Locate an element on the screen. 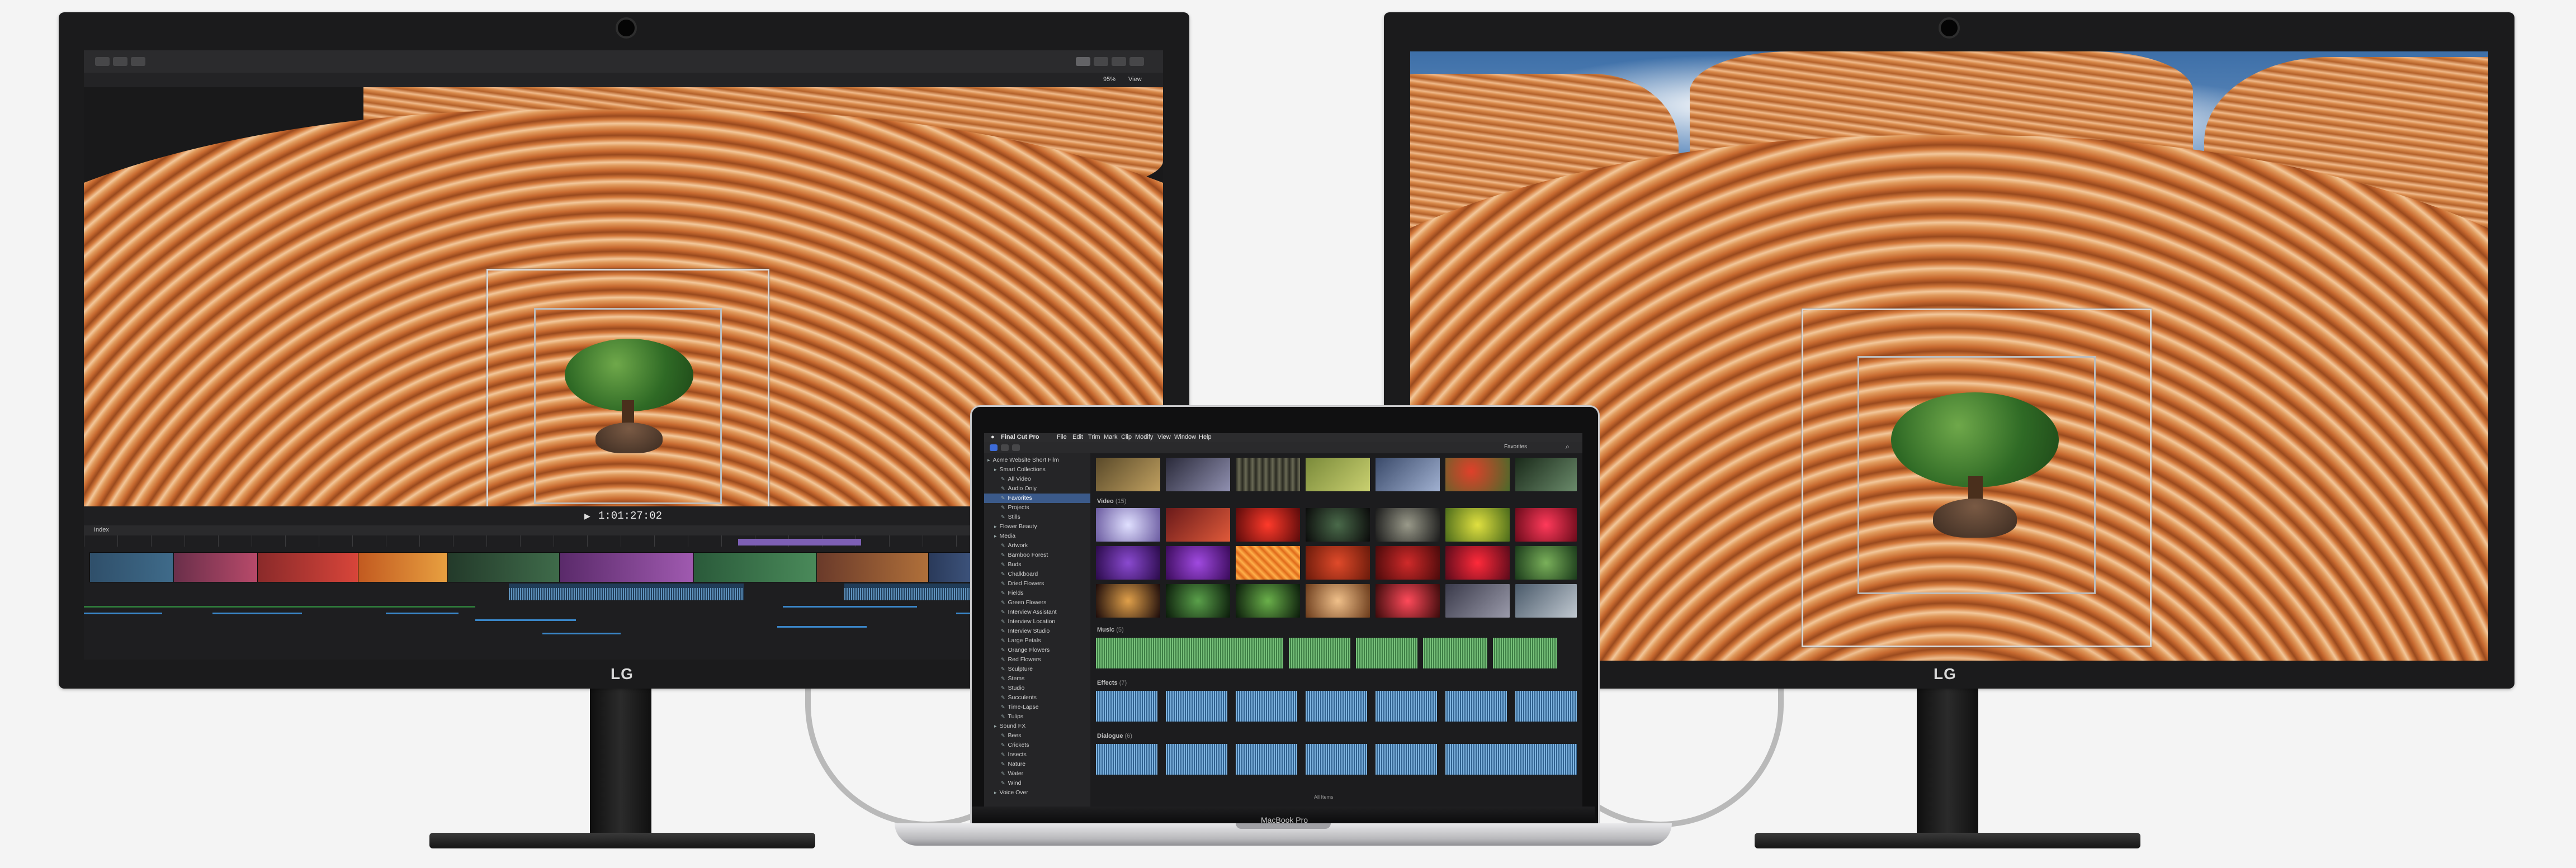 The image size is (2576, 868). menu-modify: Modify is located at coordinates (1144, 437).